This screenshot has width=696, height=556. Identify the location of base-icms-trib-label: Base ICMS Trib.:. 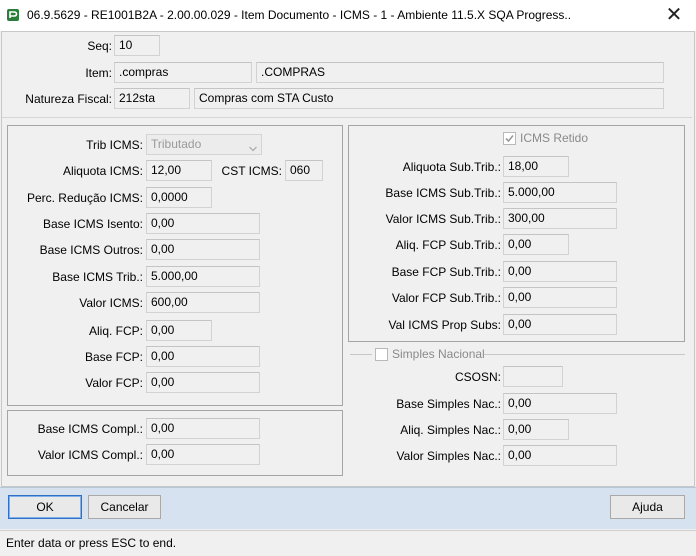
(97, 277).